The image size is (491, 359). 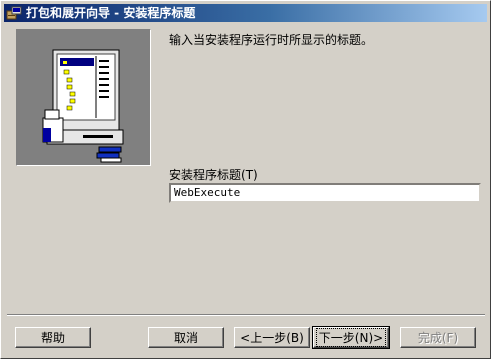 I want to click on setup-title-label-accel: (T), so click(x=249, y=175).